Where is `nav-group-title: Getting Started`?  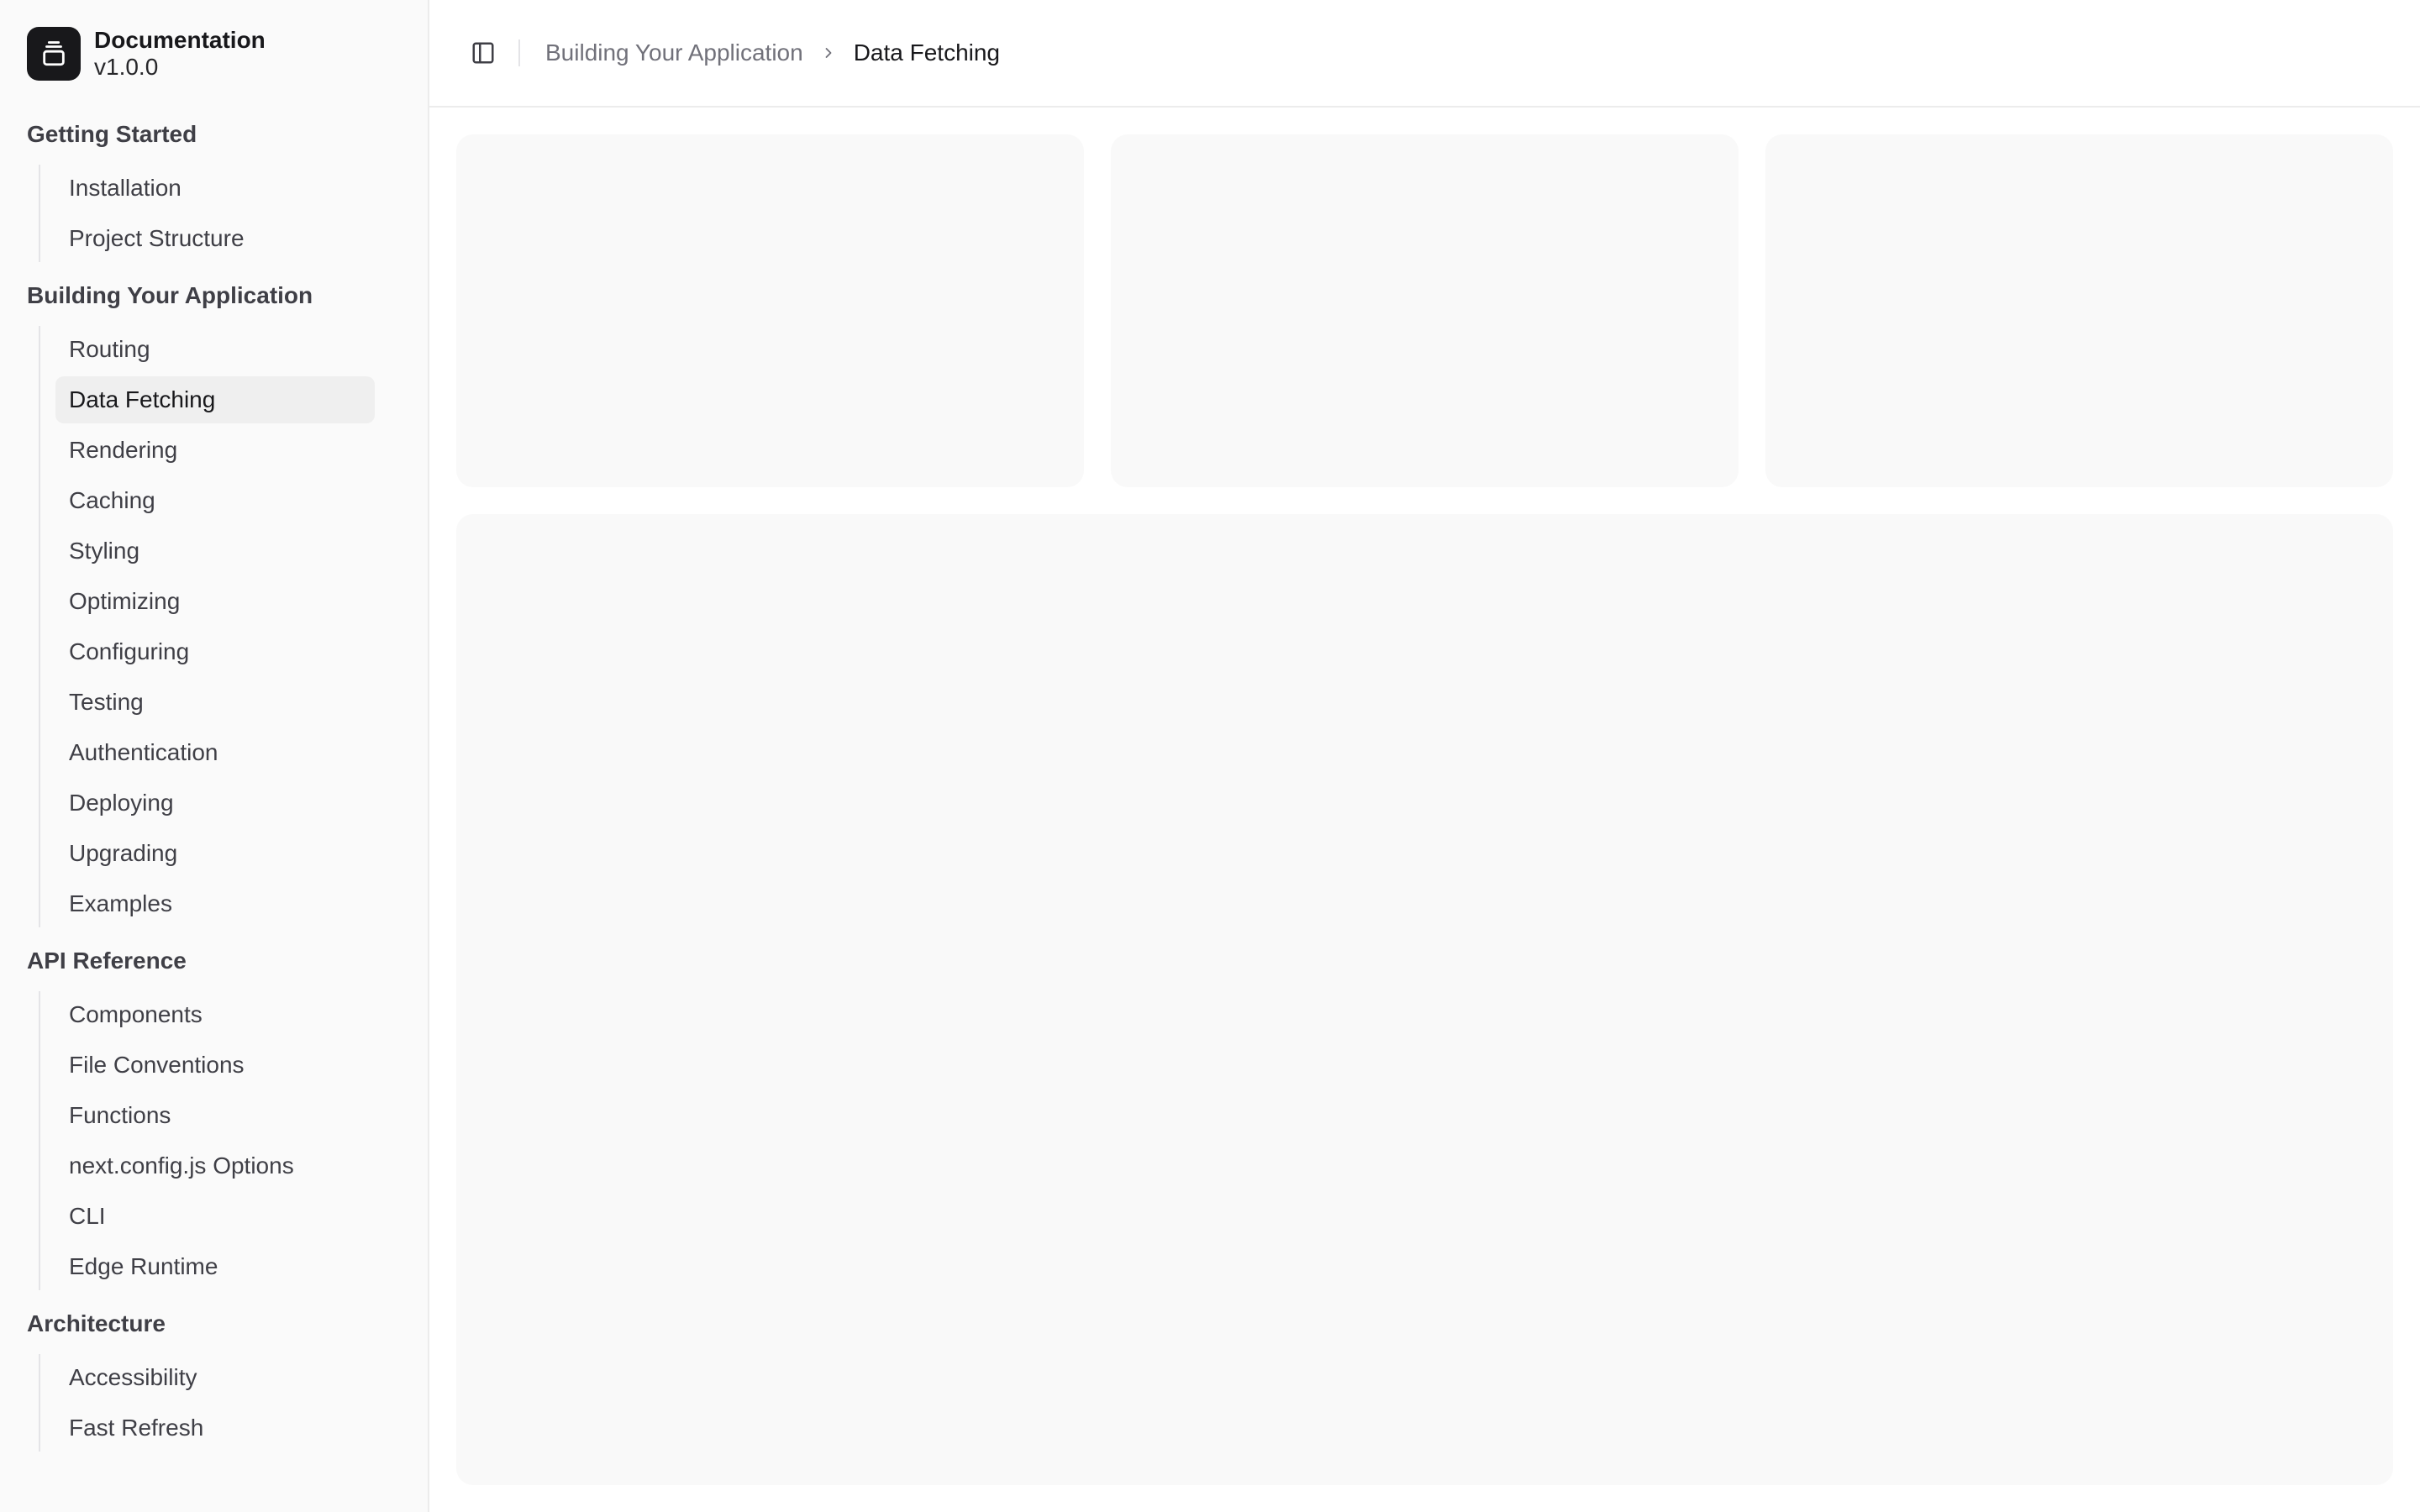
nav-group-title: Getting Started is located at coordinates (214, 134).